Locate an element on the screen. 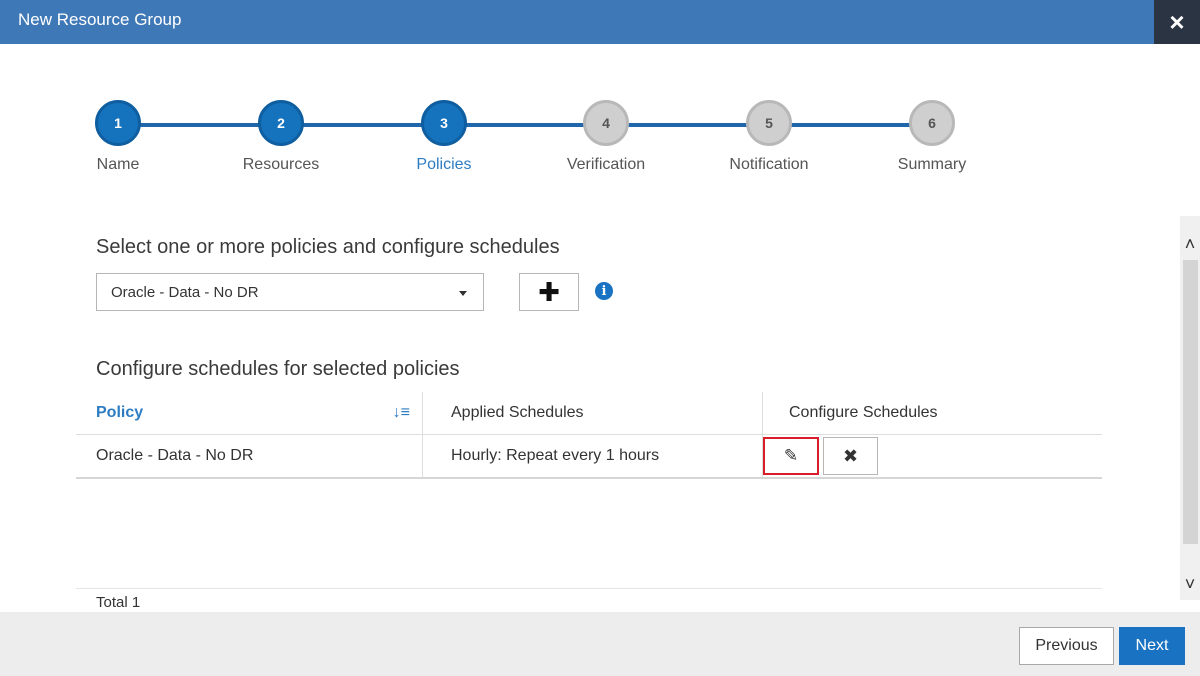  pencil-icon: ✎ is located at coordinates (791, 455).